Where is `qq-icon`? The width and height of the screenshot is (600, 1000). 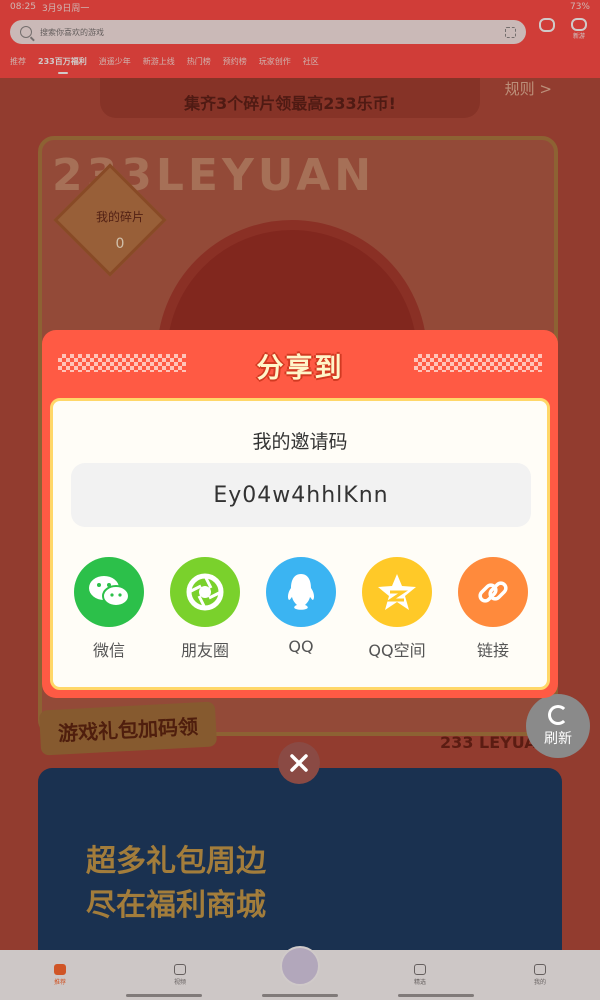
qq-icon is located at coordinates (301, 592).